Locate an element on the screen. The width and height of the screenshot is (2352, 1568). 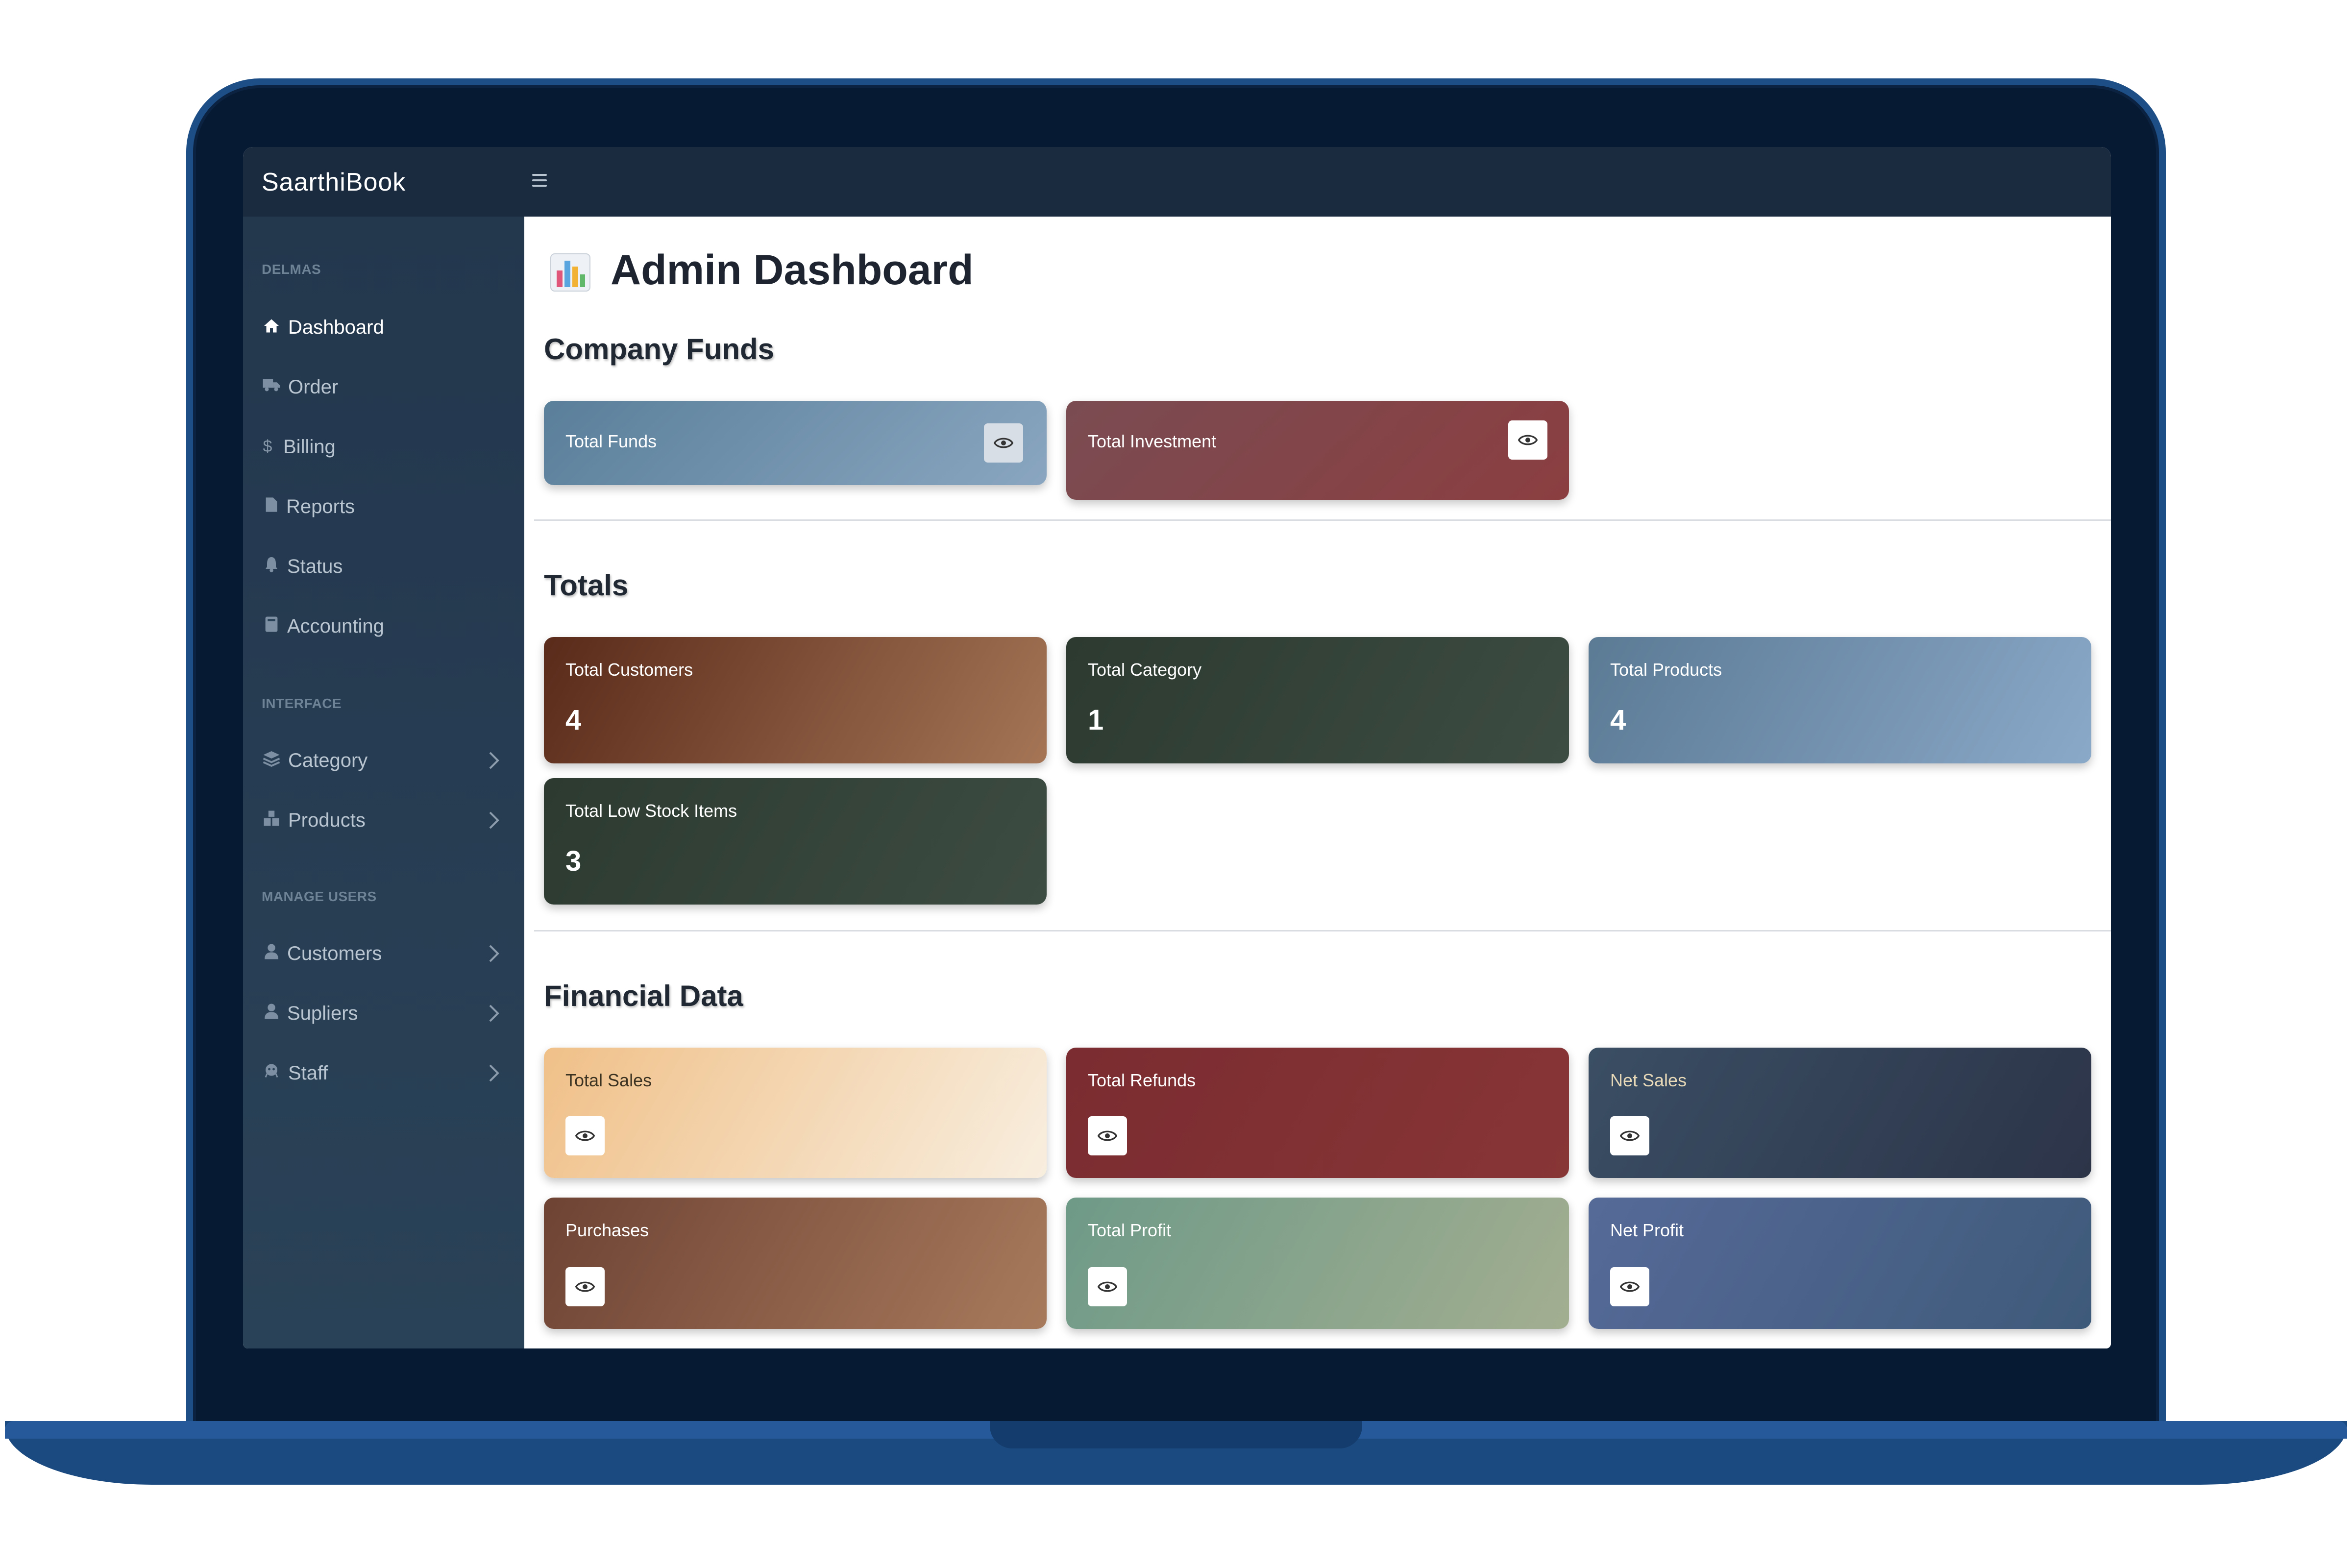
card-label: Total Customers is located at coordinates (629, 670).